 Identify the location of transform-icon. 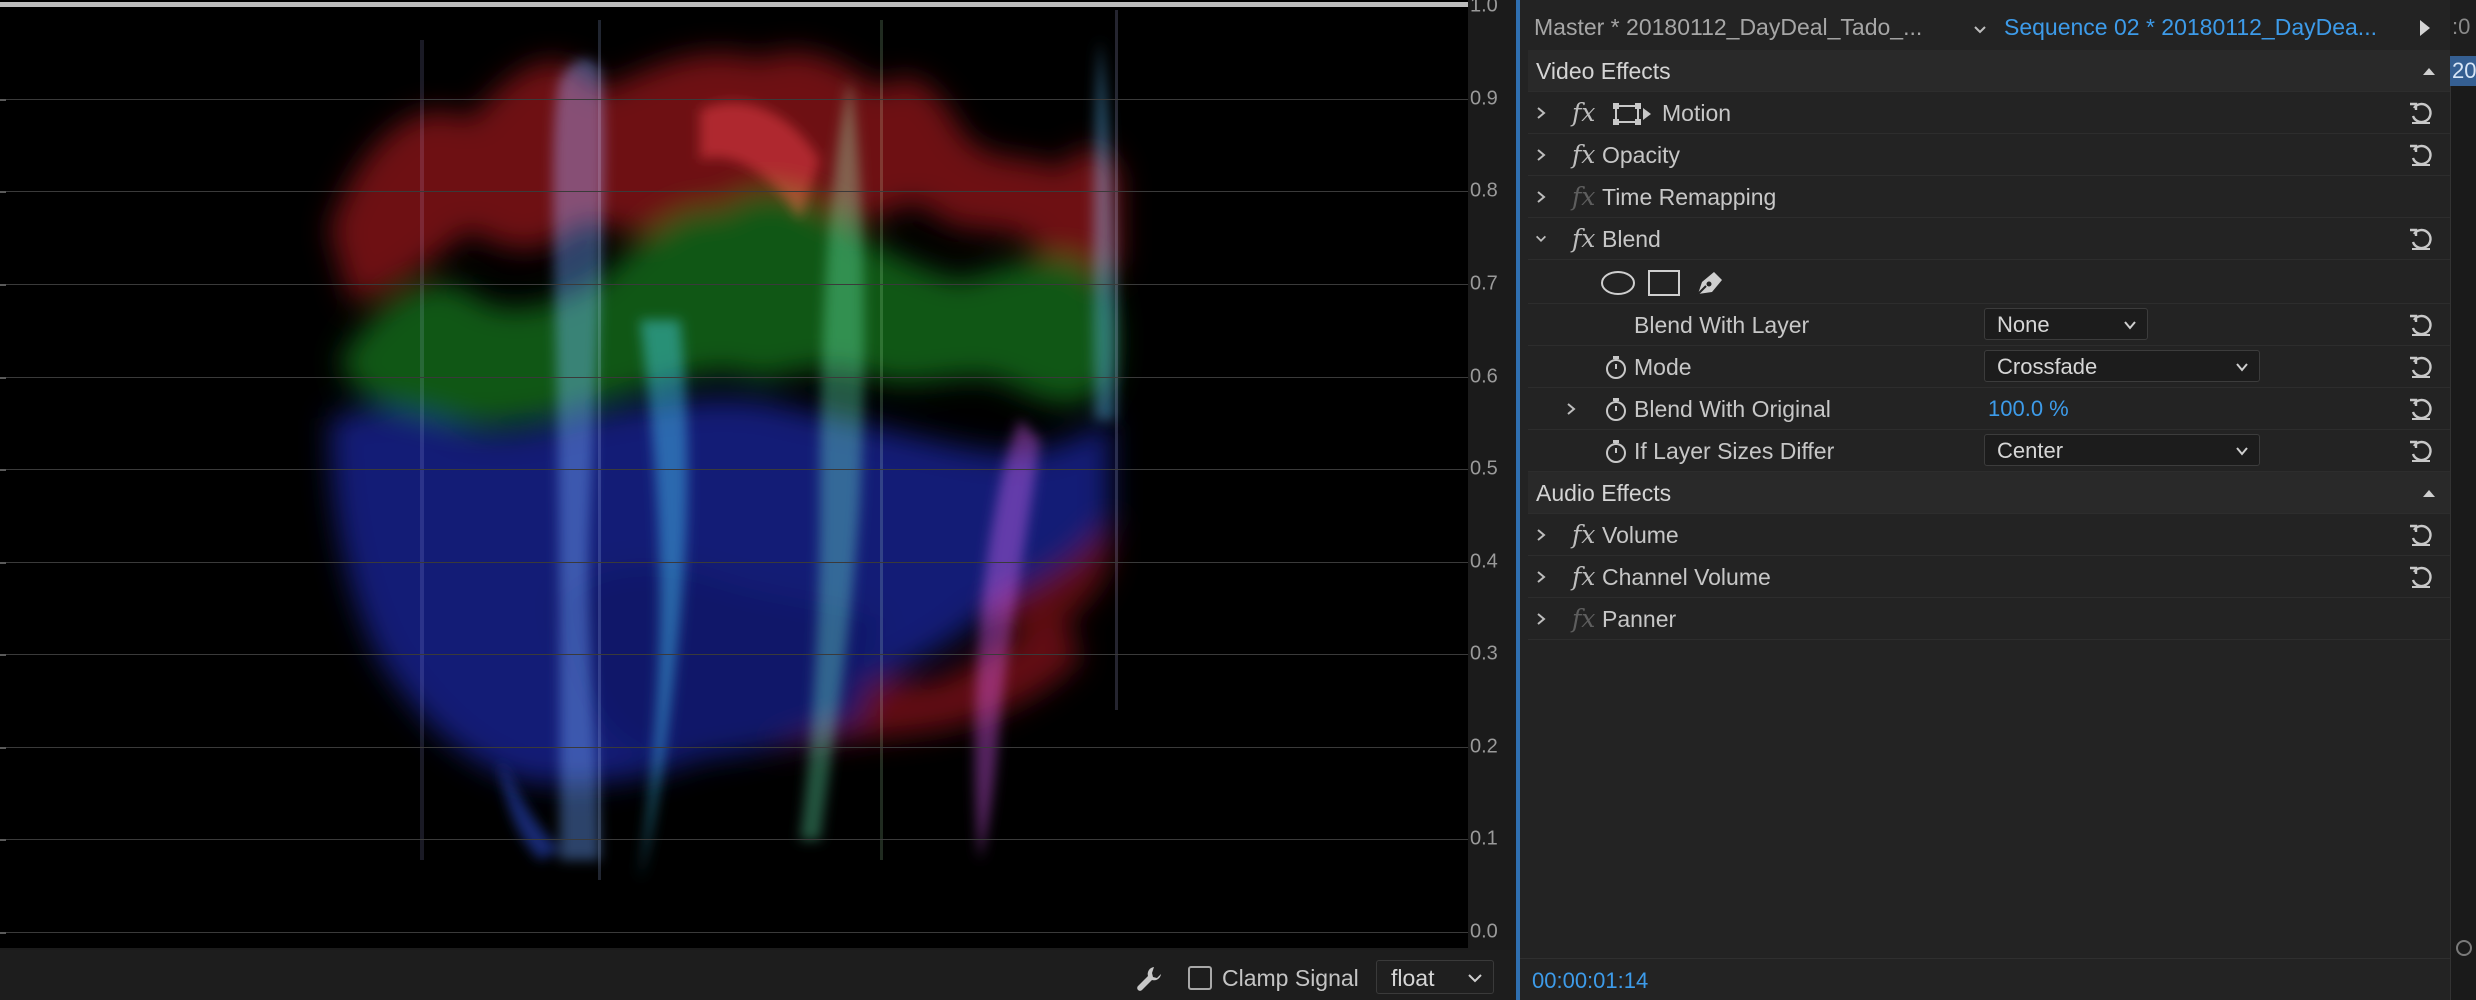
(1632, 114).